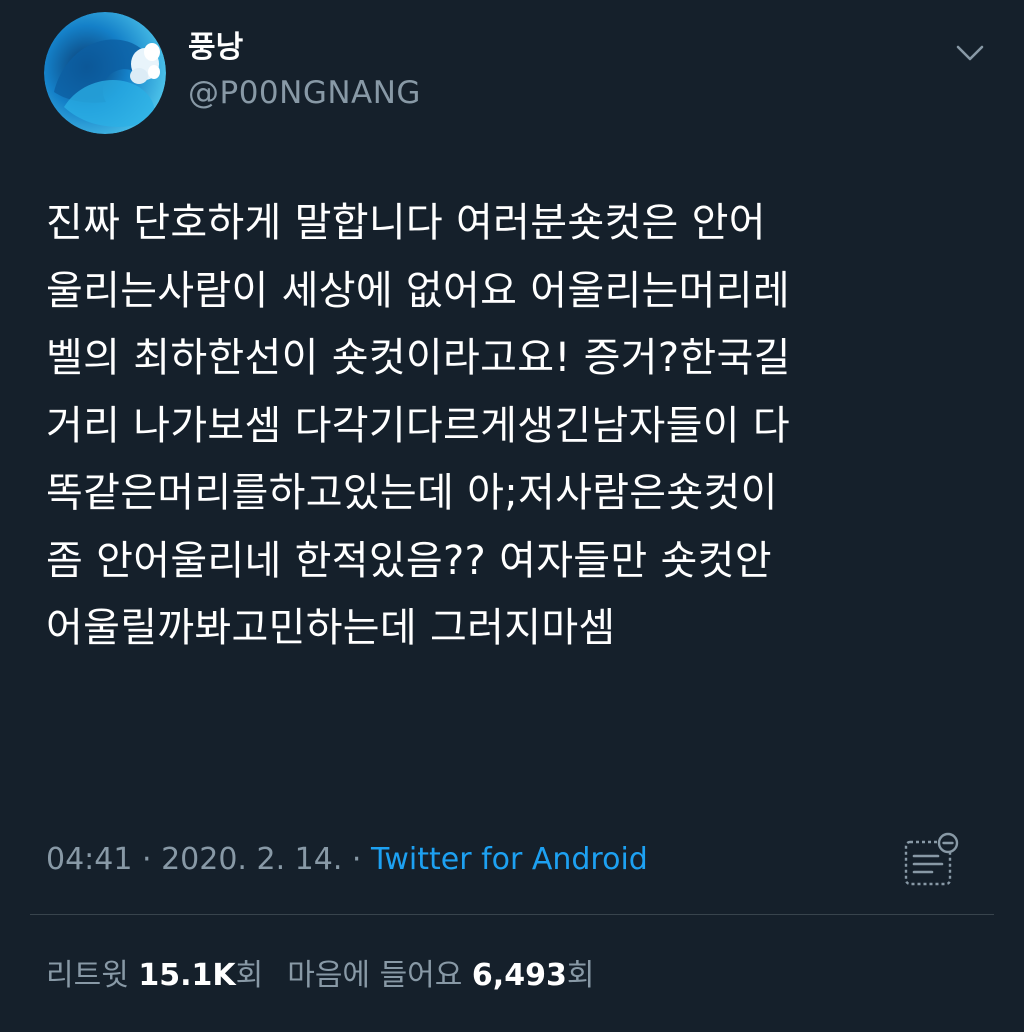  What do you see at coordinates (249, 975) in the screenshot?
I see `retweet-unit: 회` at bounding box center [249, 975].